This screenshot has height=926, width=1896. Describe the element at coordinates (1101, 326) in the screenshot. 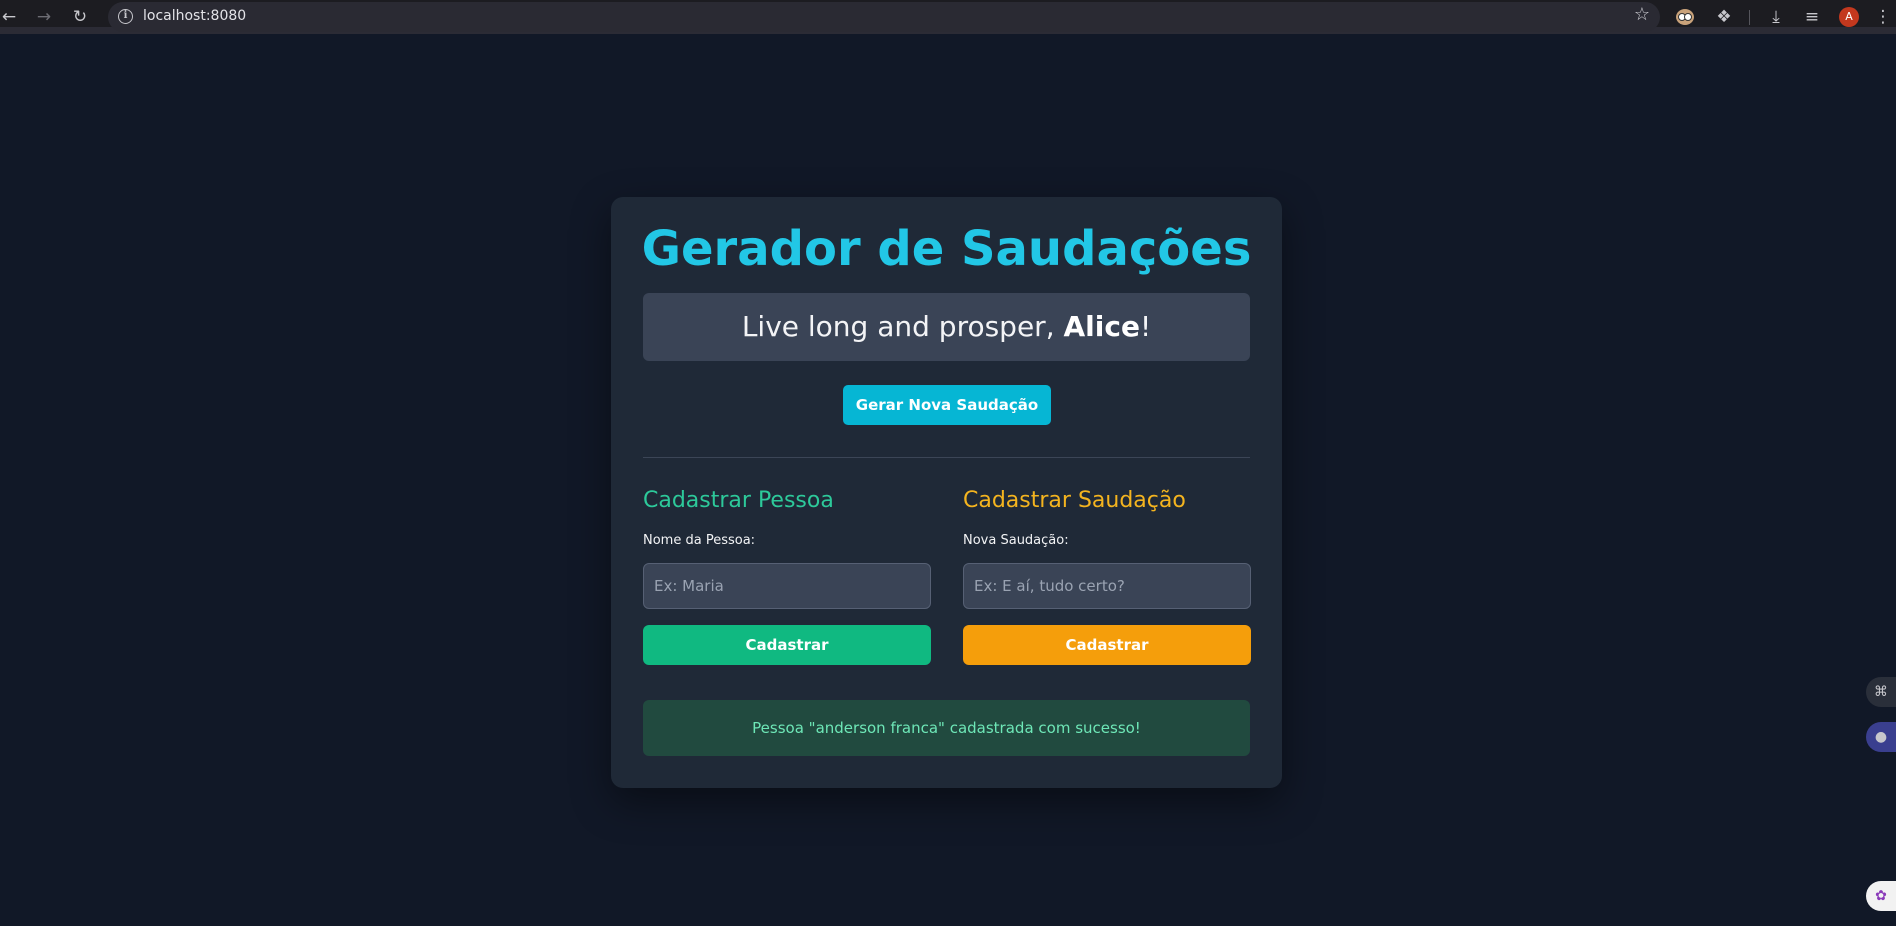

I see `greeting-name: Alice` at that location.